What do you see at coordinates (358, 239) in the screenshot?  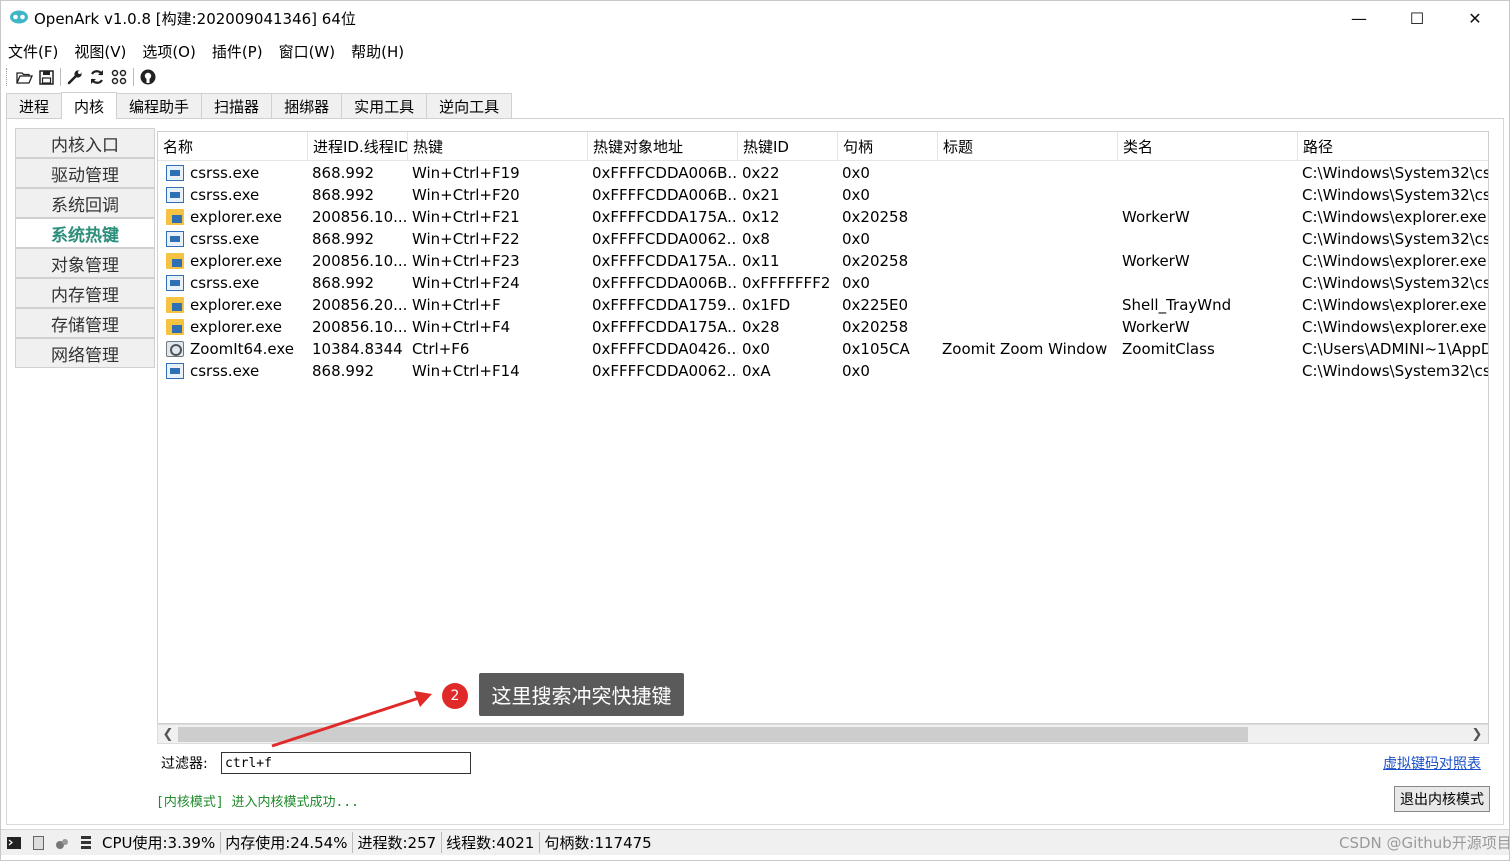 I see `table-cell: 868.992` at bounding box center [358, 239].